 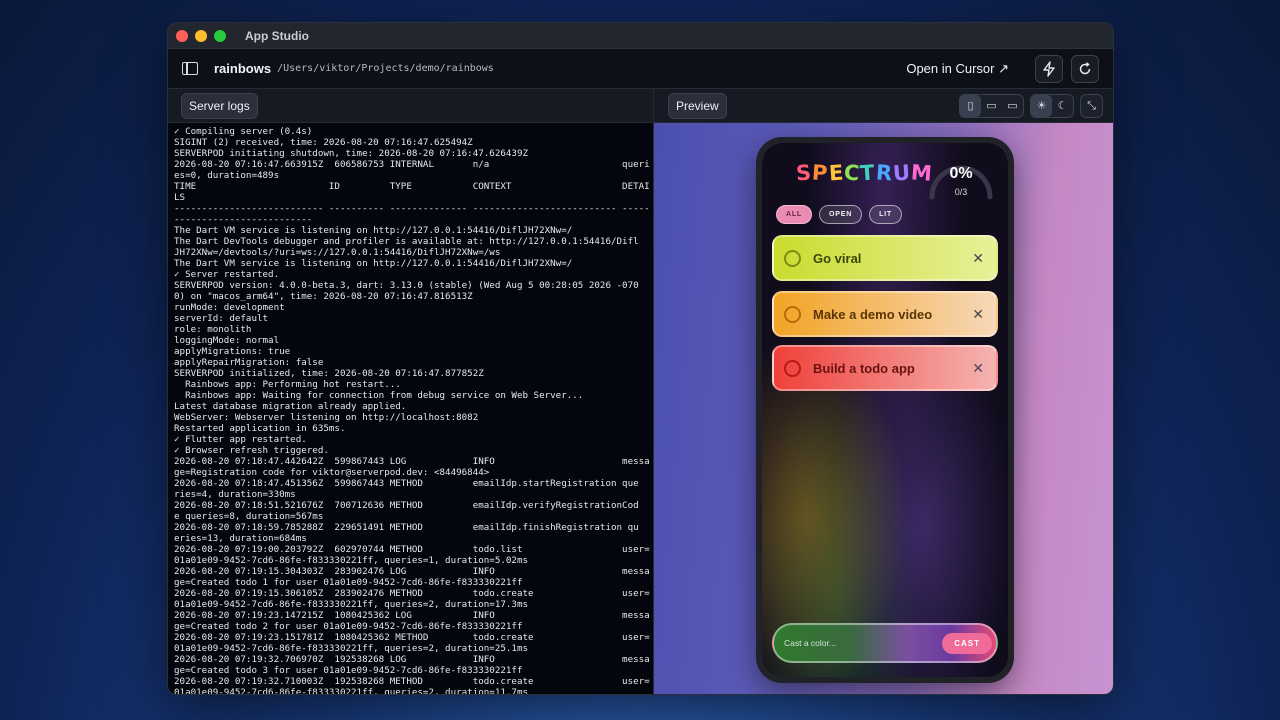 I want to click on collapse-icon: ⤡, so click(x=1091, y=106).